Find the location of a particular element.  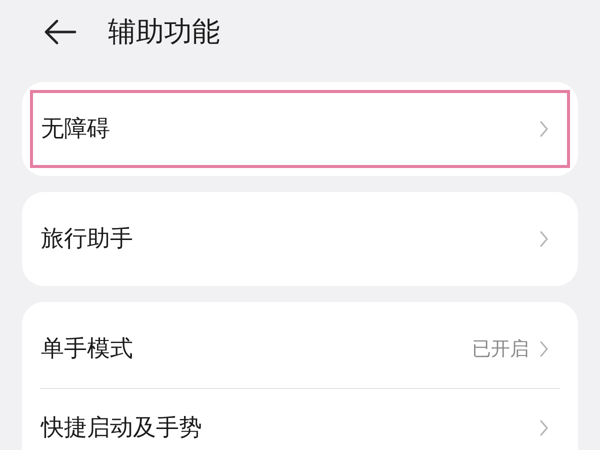

row-value: 已开启 is located at coordinates (500, 349).